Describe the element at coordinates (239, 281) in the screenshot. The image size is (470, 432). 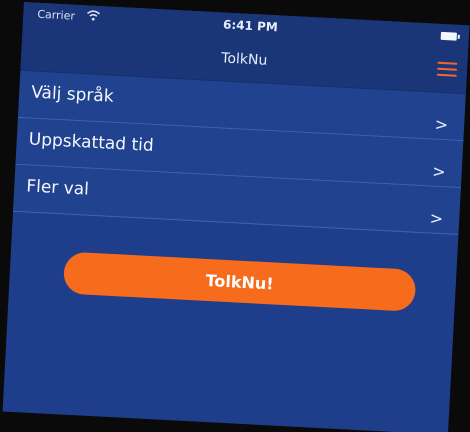
I see `tolknu-button: TolkNu!` at that location.